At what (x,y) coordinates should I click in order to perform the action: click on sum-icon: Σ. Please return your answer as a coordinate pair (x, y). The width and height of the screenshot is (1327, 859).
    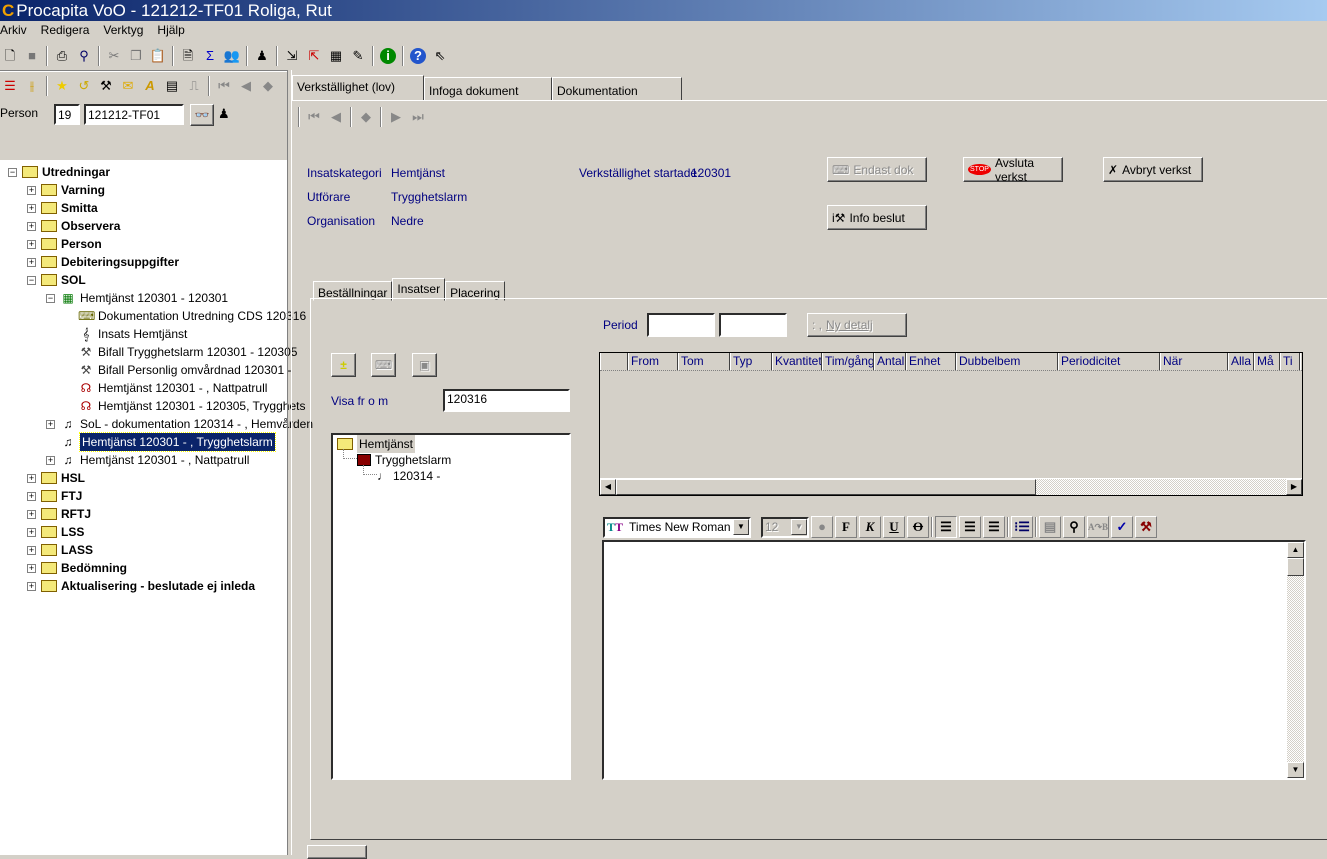
    Looking at the image, I should click on (210, 56).